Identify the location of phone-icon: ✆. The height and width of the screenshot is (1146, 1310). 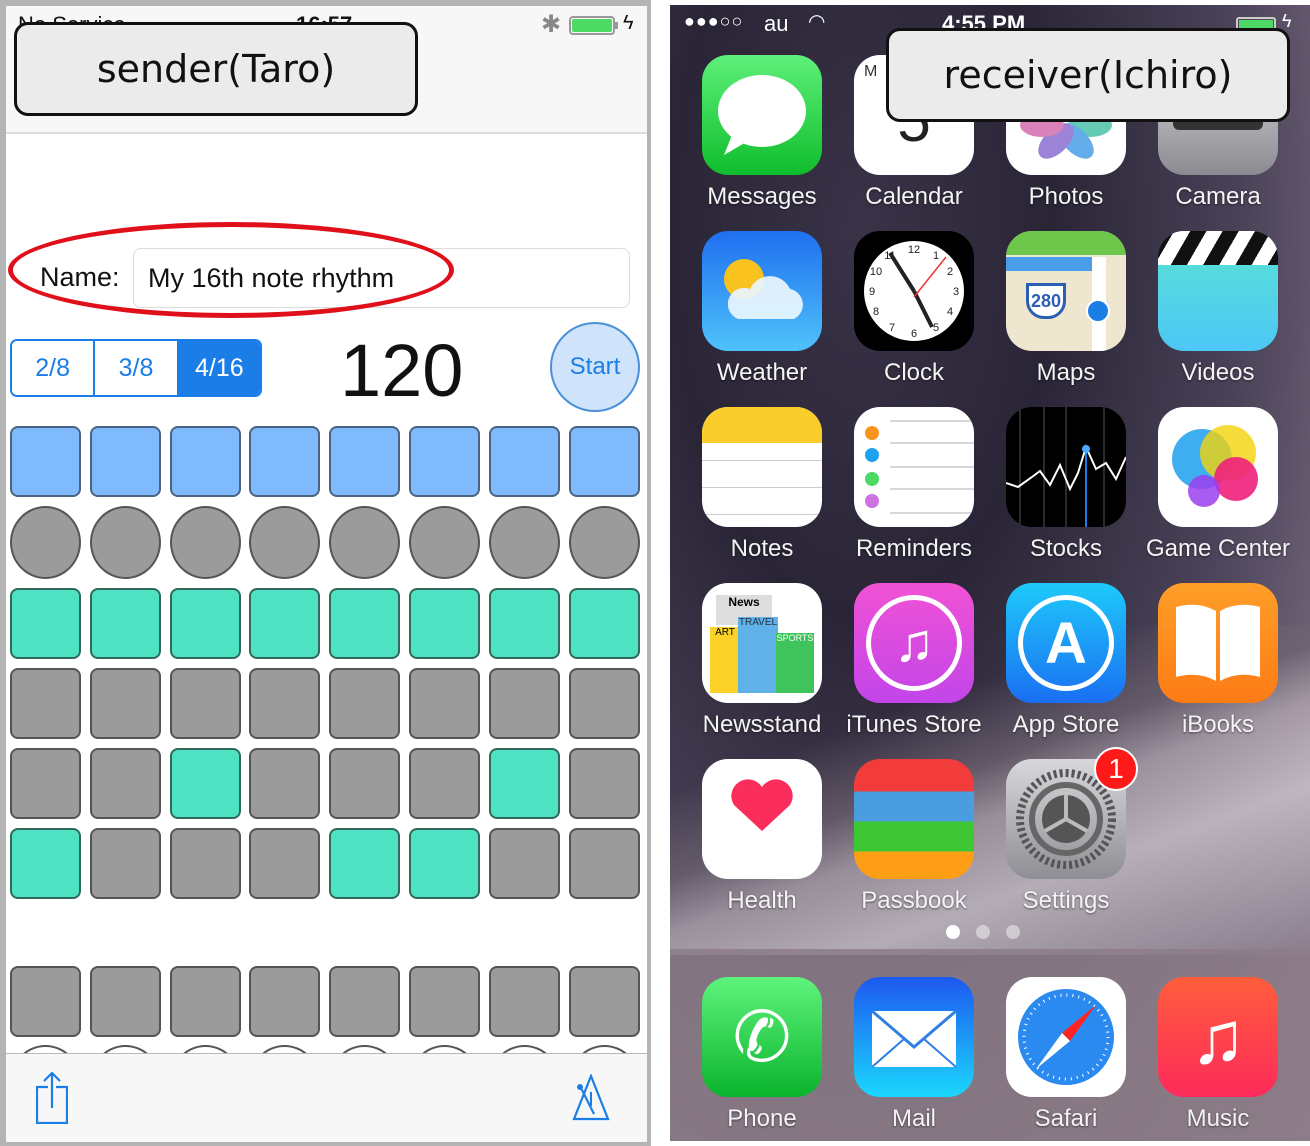
(762, 1037).